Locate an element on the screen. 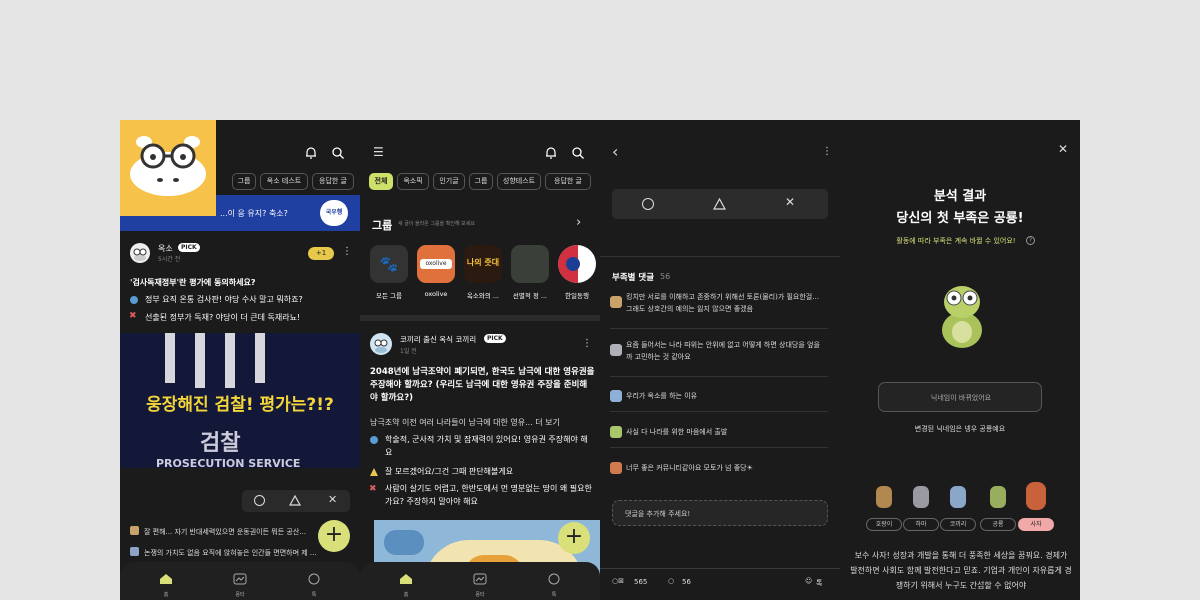 The image size is (1200, 600). group-thumb-select is located at coordinates (530, 264).